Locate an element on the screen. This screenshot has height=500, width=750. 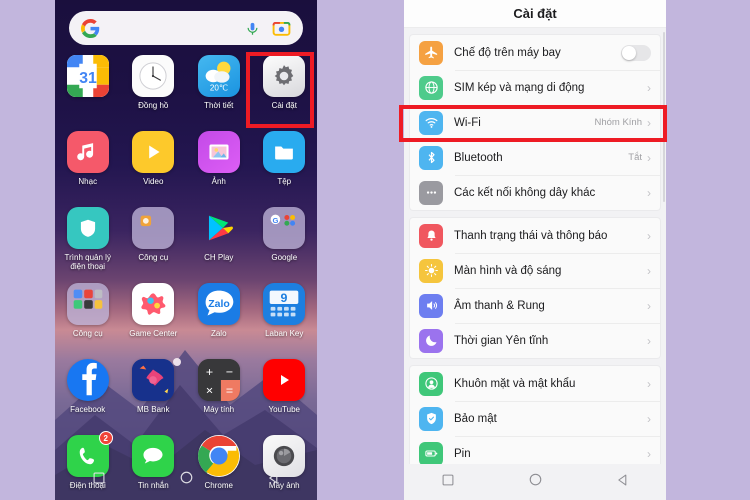
utilities-folder-icon is located at coordinates (87, 304).